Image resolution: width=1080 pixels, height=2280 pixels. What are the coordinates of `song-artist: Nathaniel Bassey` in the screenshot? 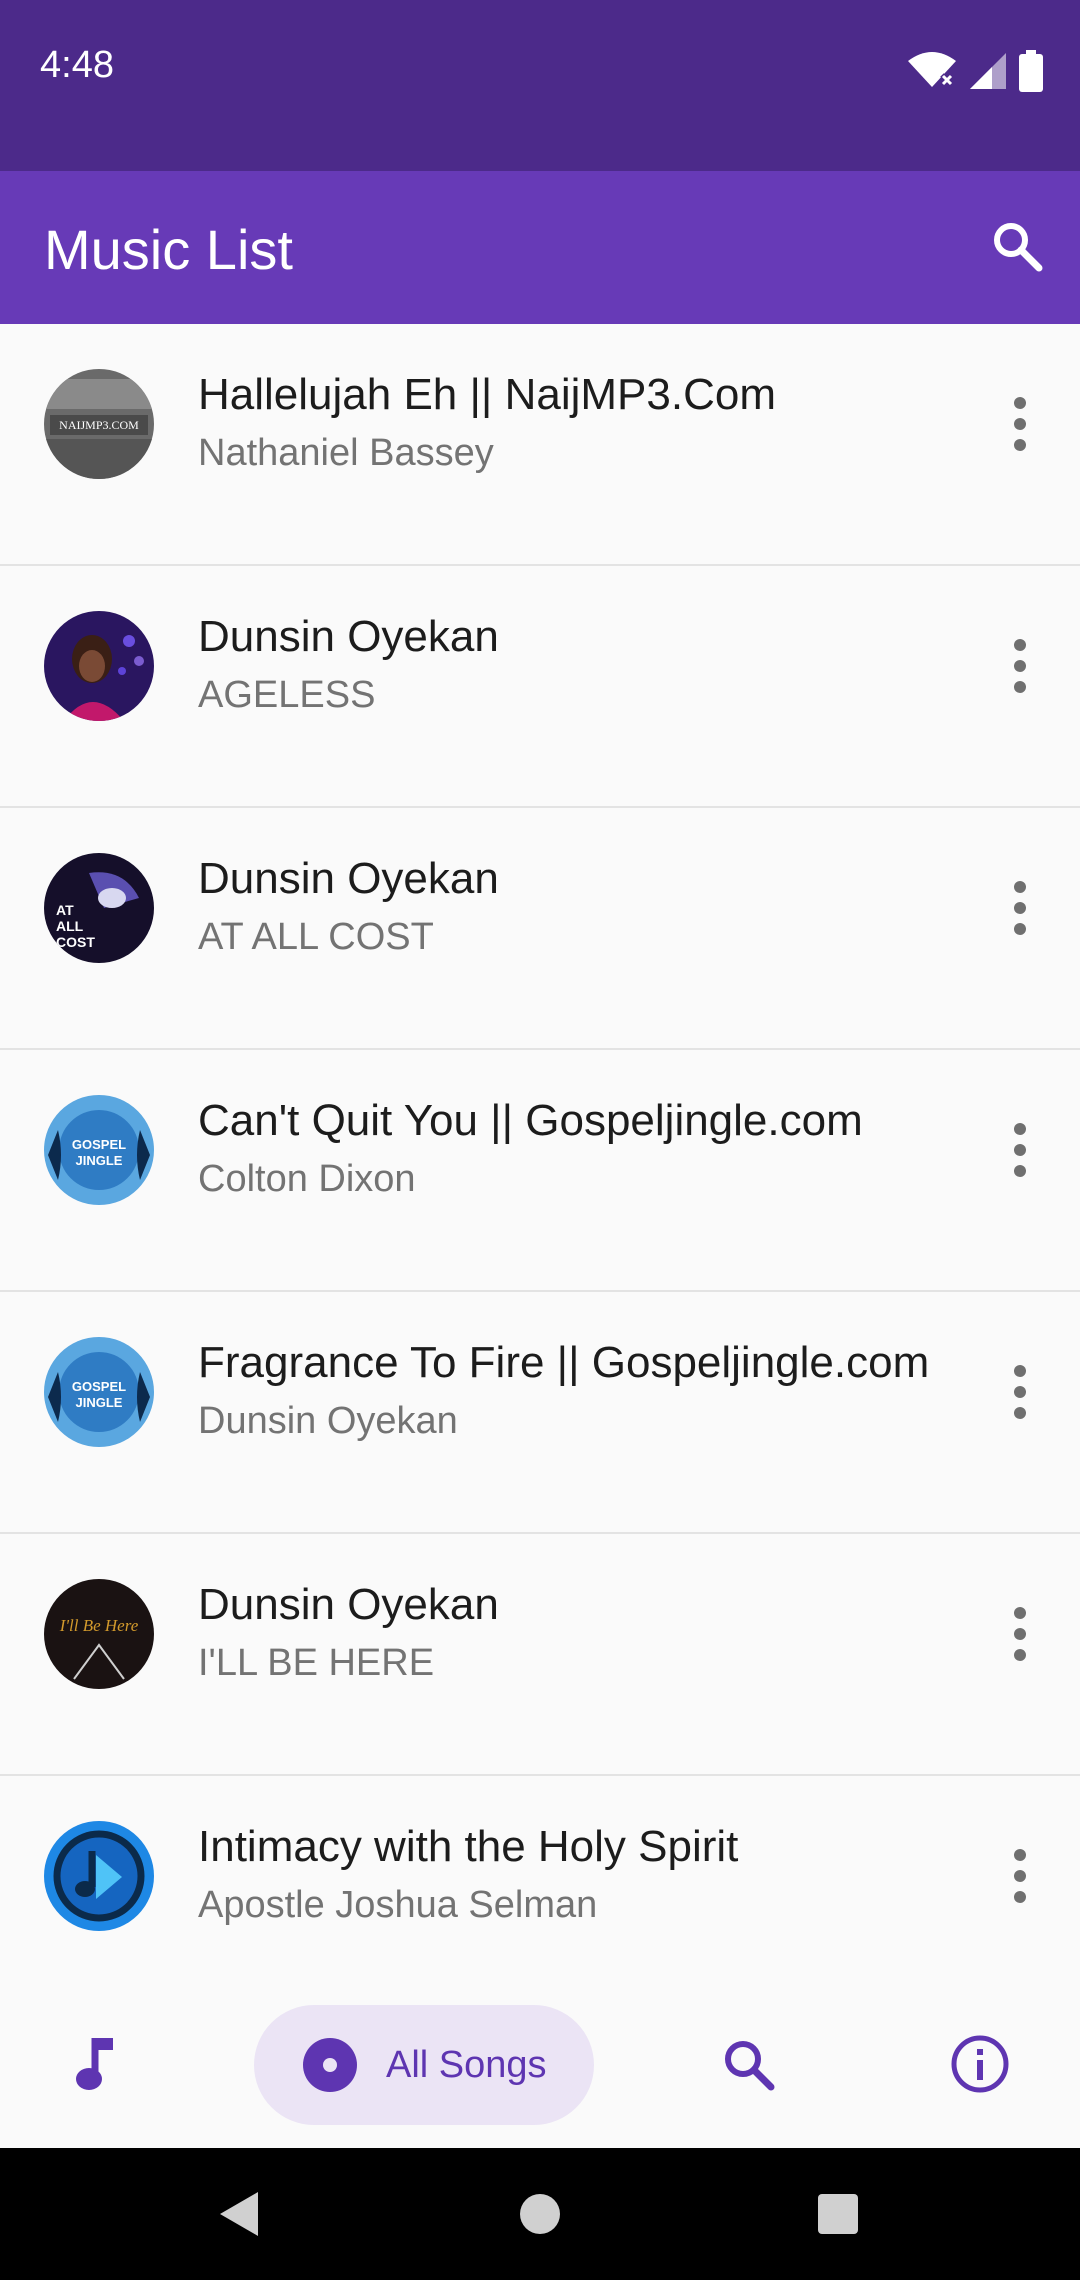 It's located at (346, 453).